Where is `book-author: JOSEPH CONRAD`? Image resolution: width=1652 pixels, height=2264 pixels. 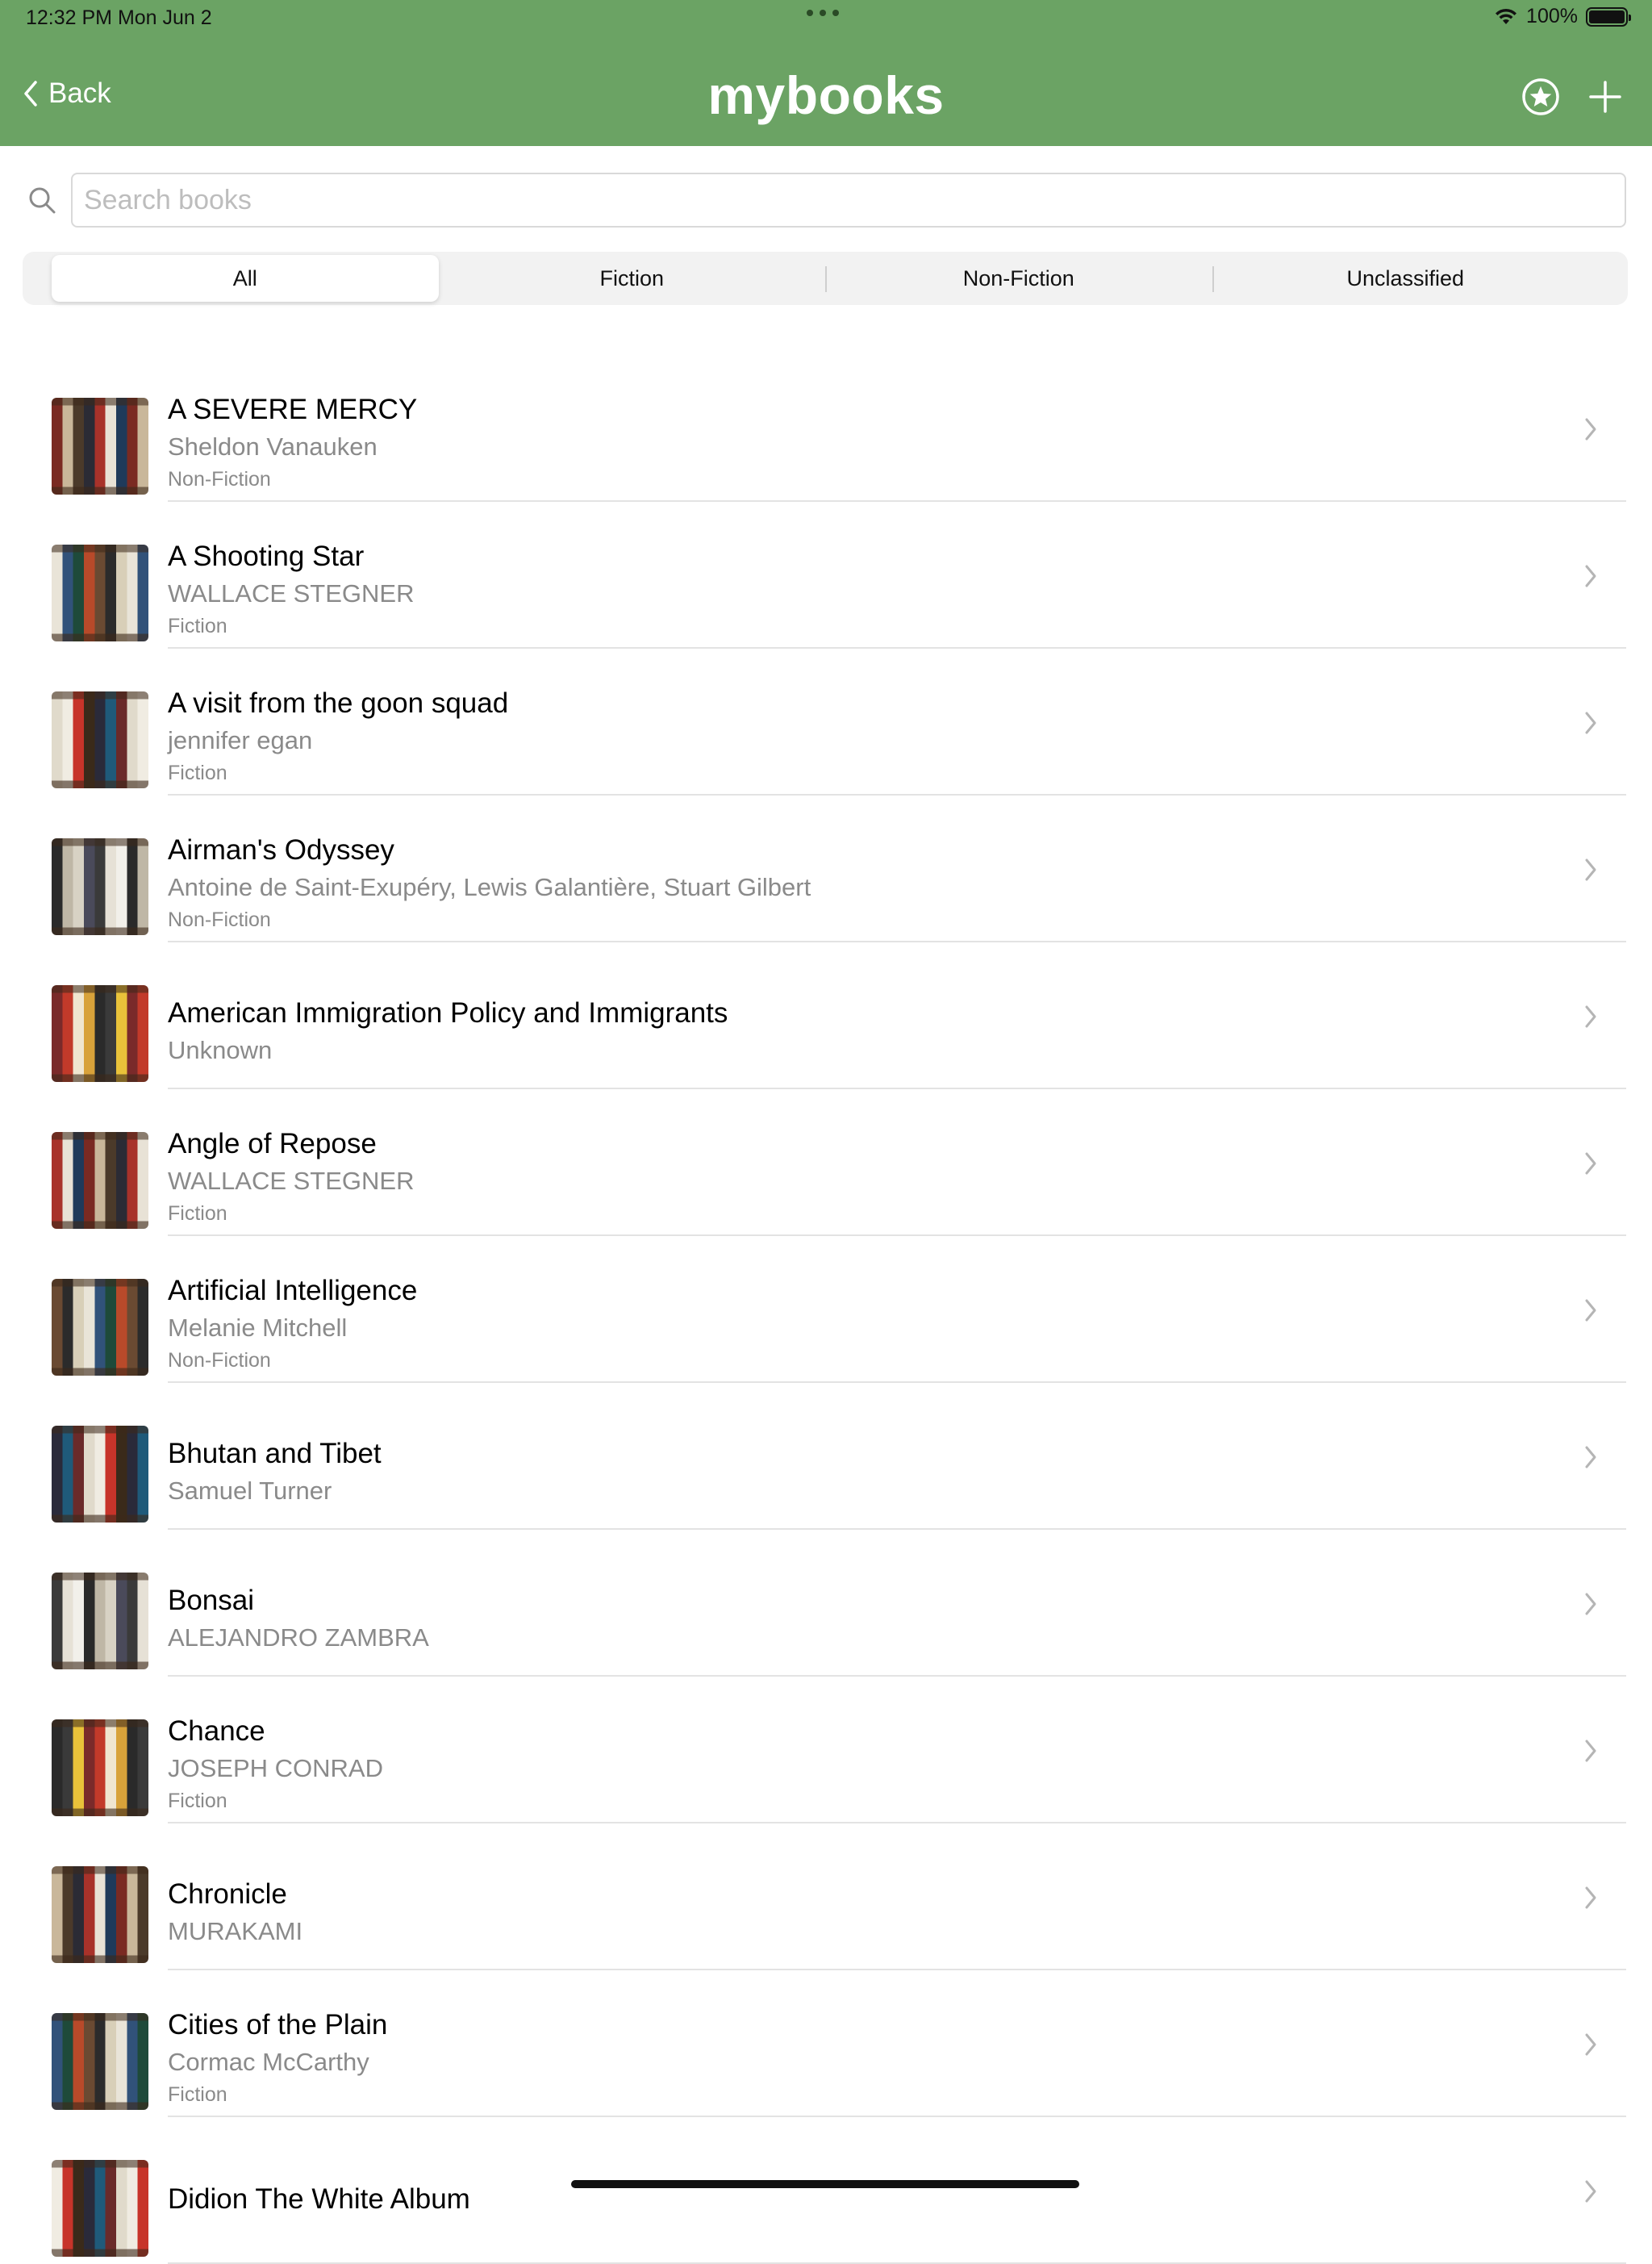 book-author: JOSEPH CONRAD is located at coordinates (276, 1768).